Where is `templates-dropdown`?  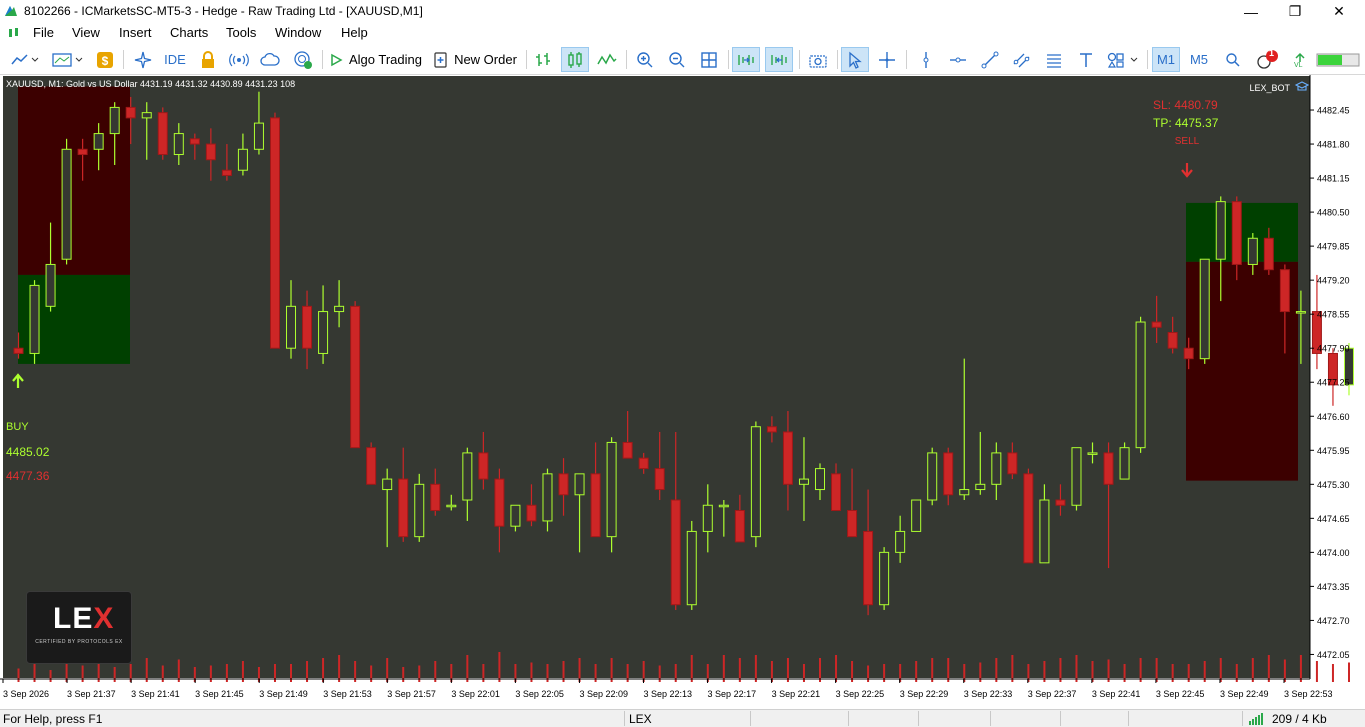 templates-dropdown is located at coordinates (68, 59).